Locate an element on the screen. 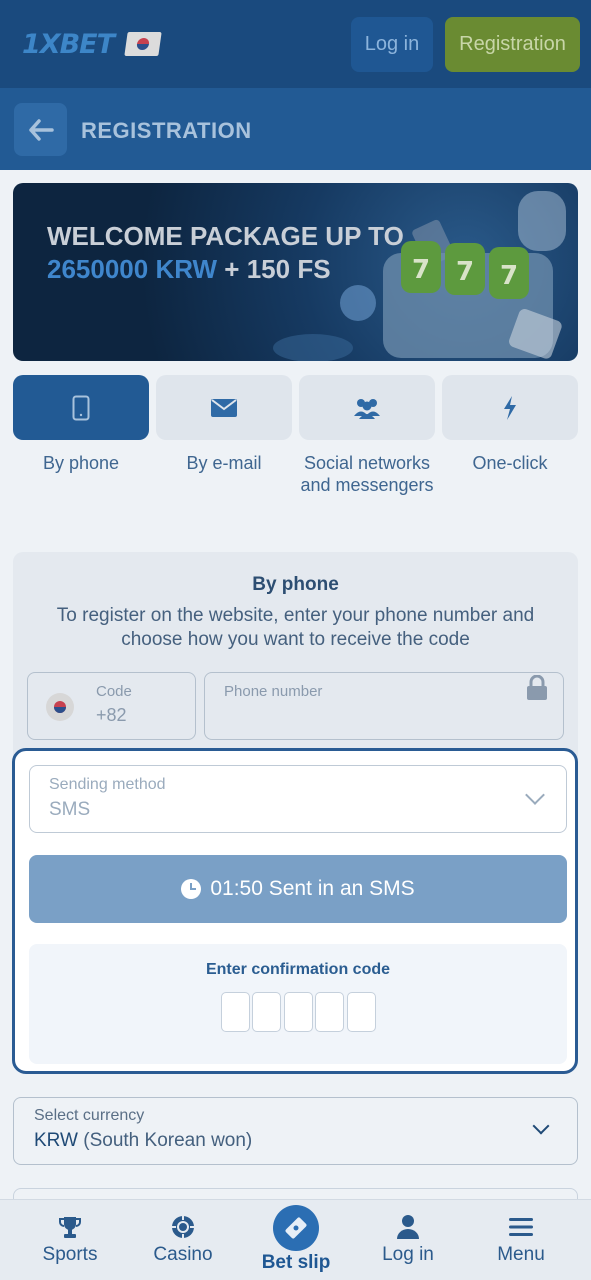 Image resolution: width=591 pixels, height=1280 pixels. tab-label-by-email: By e-mail is located at coordinates (224, 463).